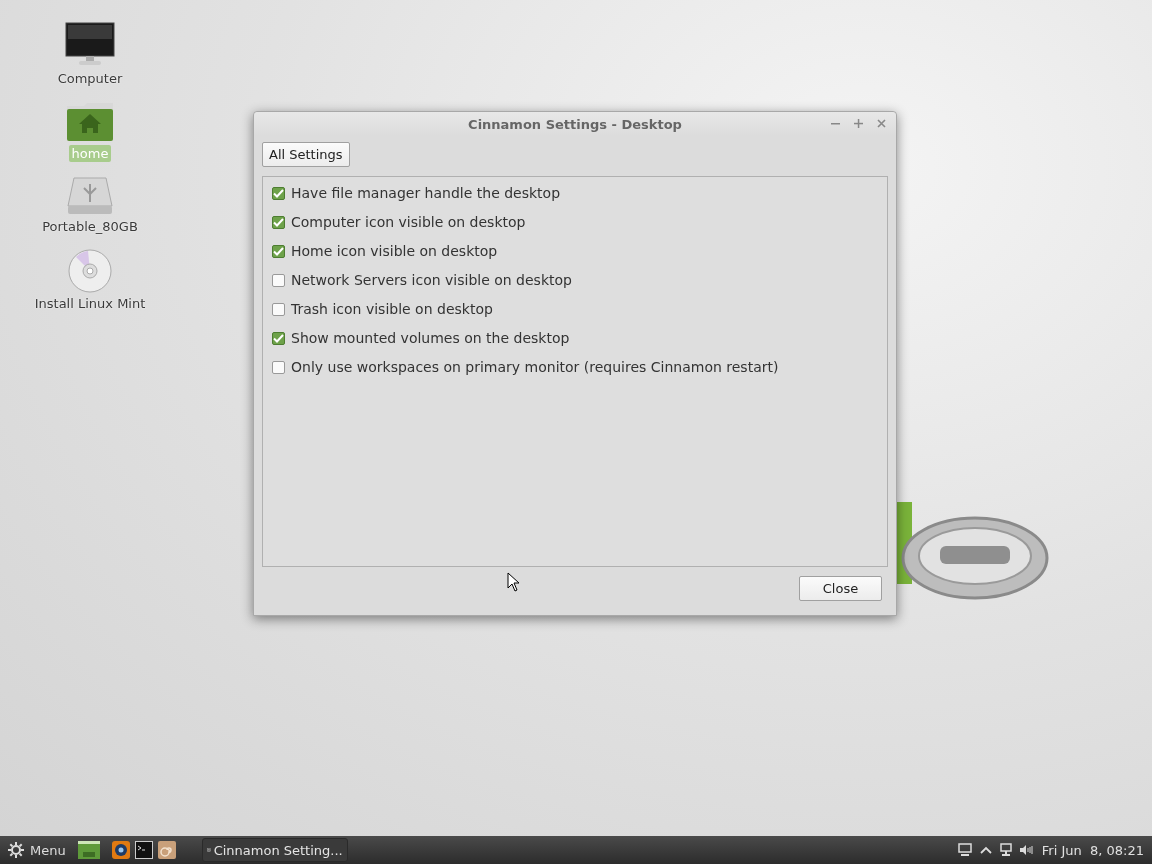 This screenshot has height=864, width=1152. What do you see at coordinates (985, 850) in the screenshot?
I see `chevron-up-icon` at bounding box center [985, 850].